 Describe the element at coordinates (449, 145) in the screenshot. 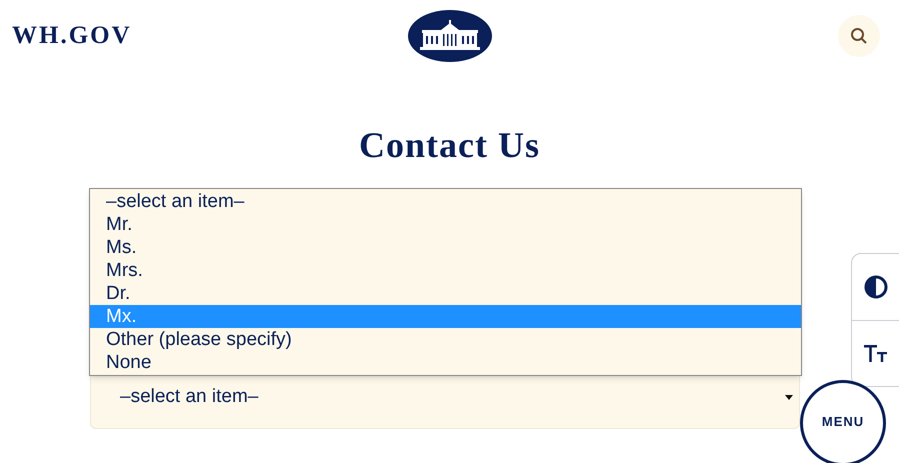

I see `page-title: Contact Us` at that location.